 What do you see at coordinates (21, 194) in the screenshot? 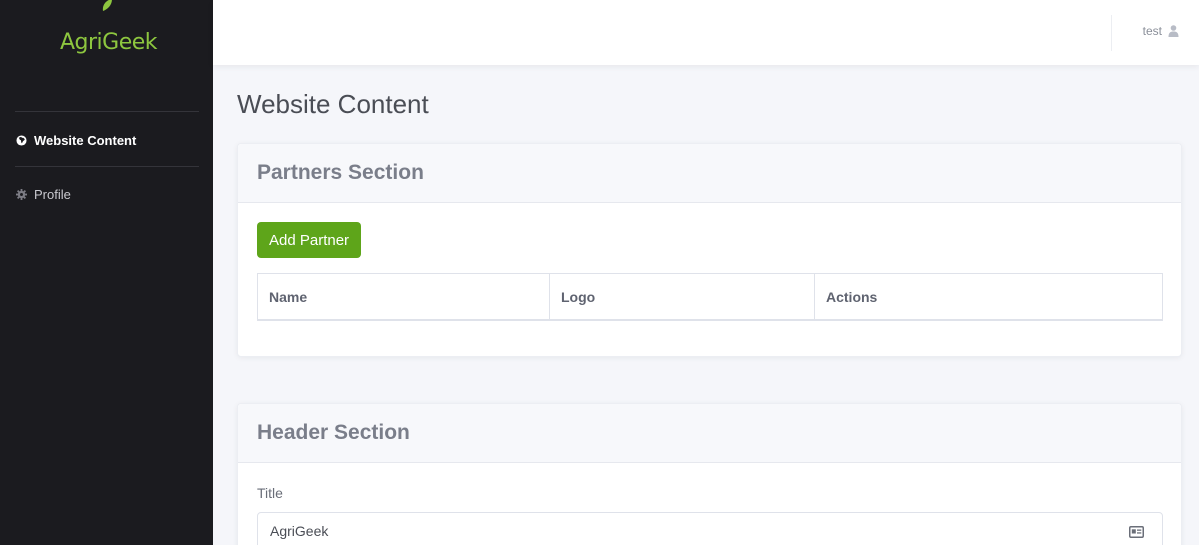
I see `gear-icon` at bounding box center [21, 194].